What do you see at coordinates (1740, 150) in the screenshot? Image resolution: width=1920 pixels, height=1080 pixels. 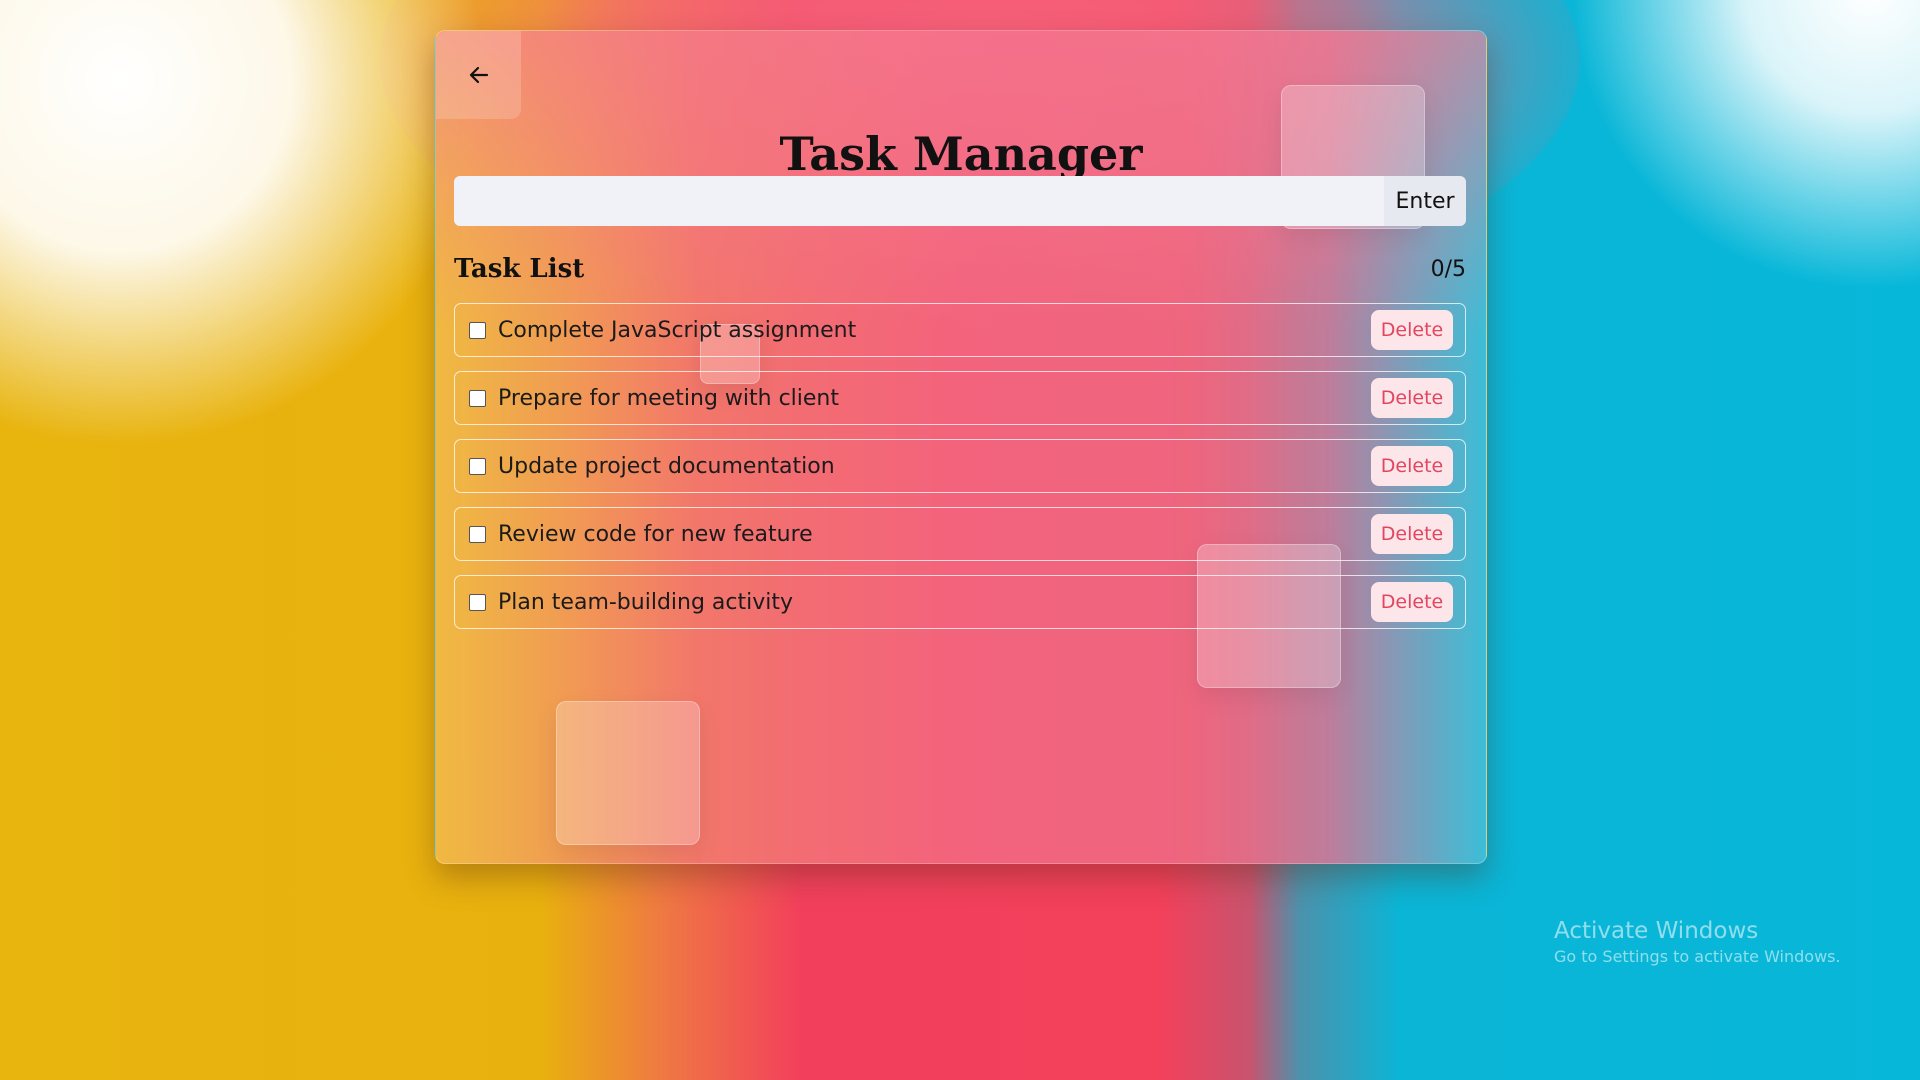 I see `background-glow-right` at bounding box center [1740, 150].